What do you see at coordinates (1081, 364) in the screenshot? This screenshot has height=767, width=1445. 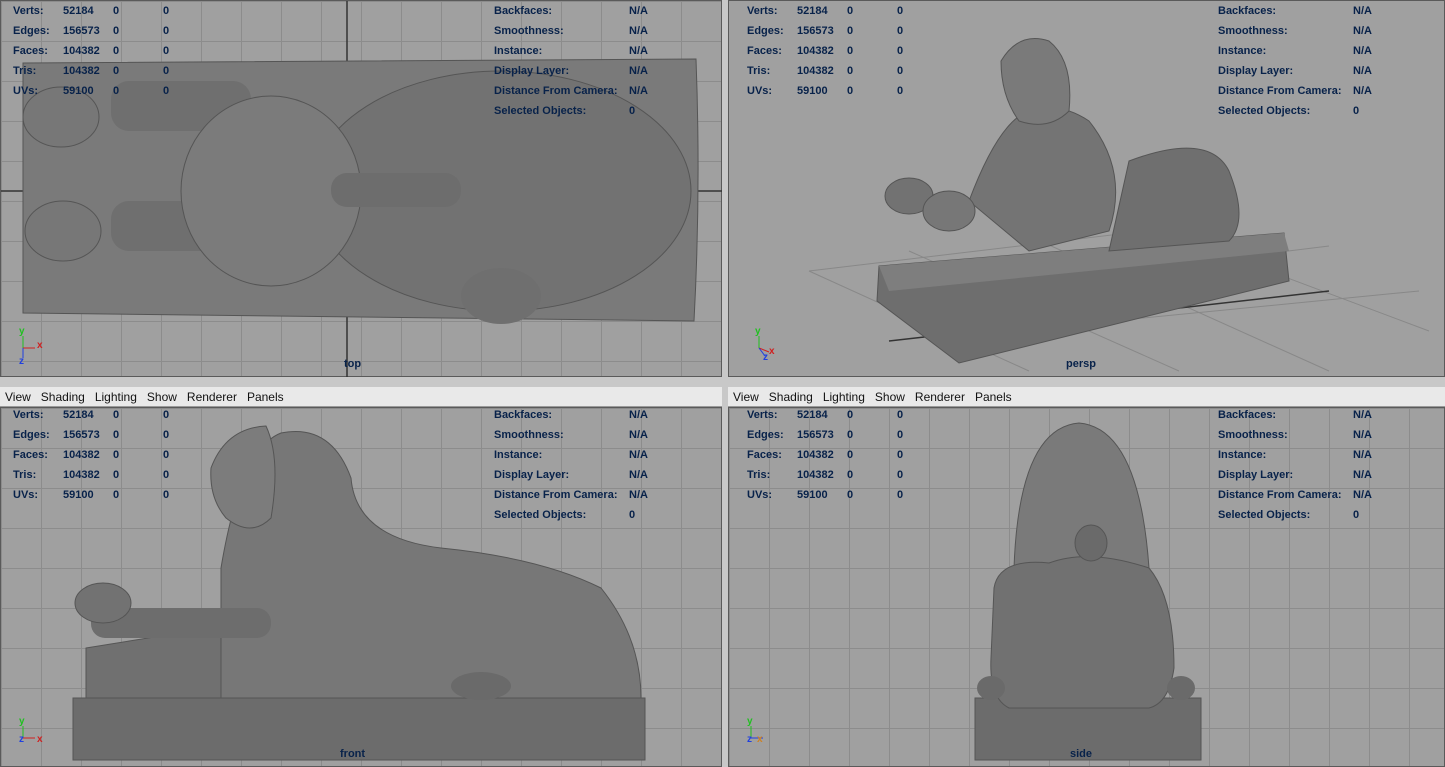 I see `camera-label: persp` at bounding box center [1081, 364].